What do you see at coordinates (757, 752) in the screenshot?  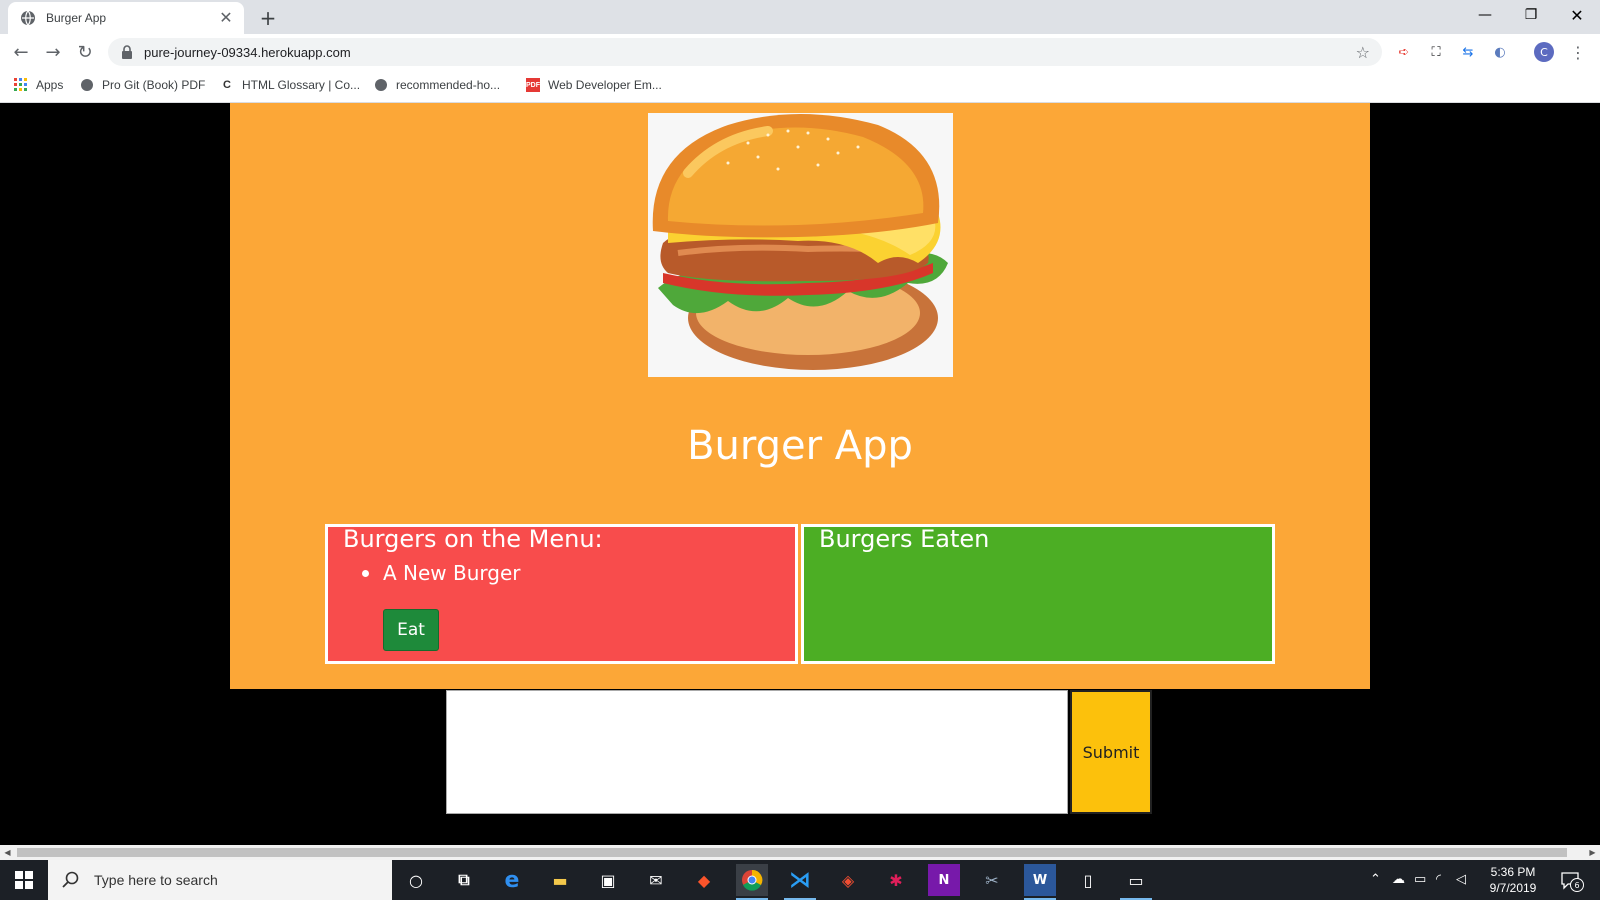 I see `burger-name-textarea` at bounding box center [757, 752].